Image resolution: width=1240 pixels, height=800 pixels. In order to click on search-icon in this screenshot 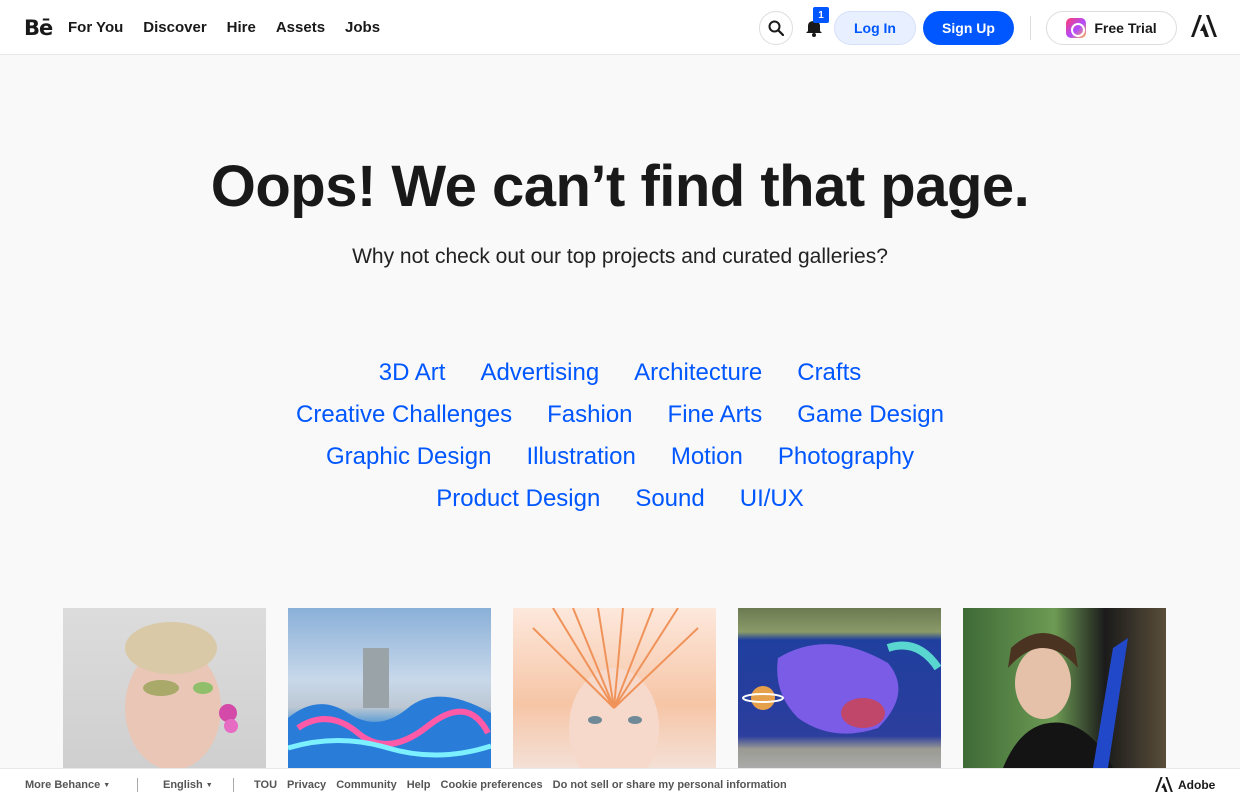, I will do `click(776, 28)`.